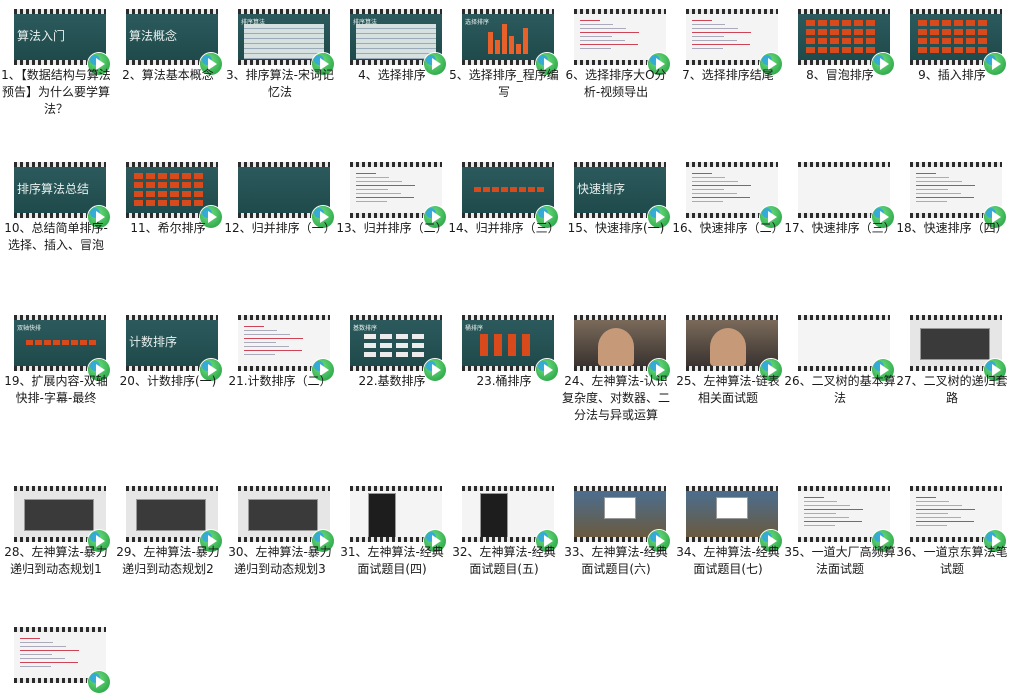 This screenshot has height=698, width=1024. I want to click on file-name-label: 10、总结简单排序-选择、插入、冒泡, so click(56, 236).